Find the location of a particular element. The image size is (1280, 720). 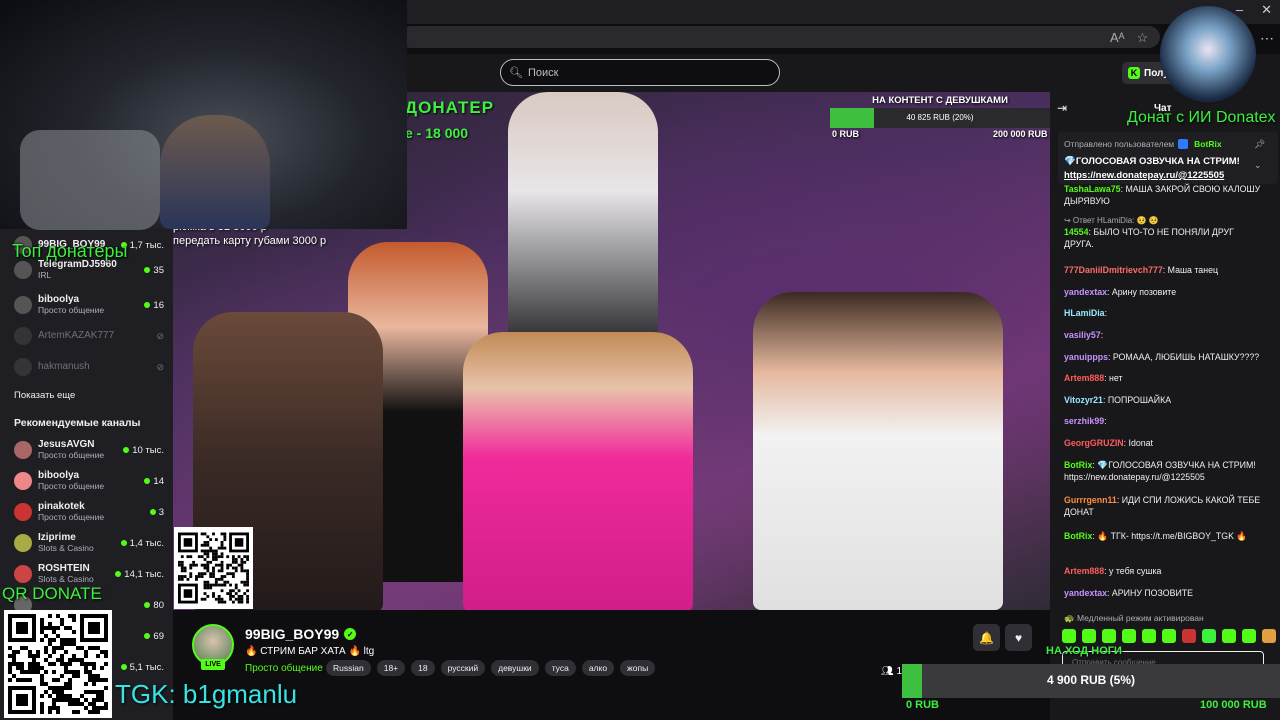

goal-bottom-max: 100 000 RUB is located at coordinates (1233, 705).